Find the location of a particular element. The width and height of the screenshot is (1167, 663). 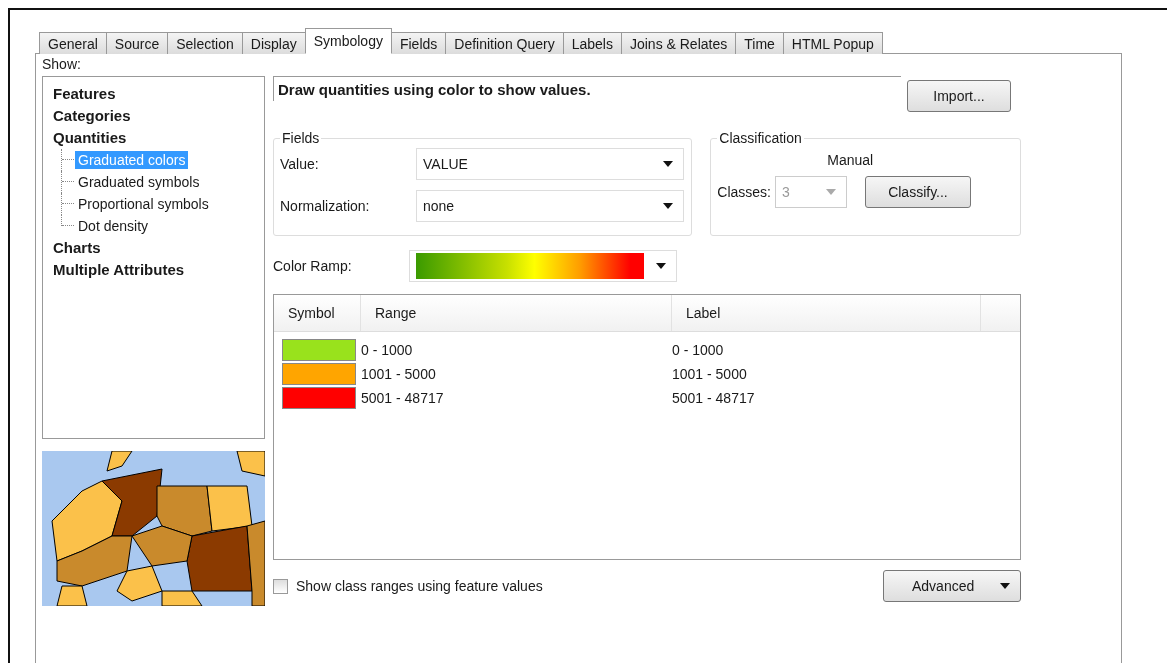

tree-item: Graduated symbols is located at coordinates (139, 182).